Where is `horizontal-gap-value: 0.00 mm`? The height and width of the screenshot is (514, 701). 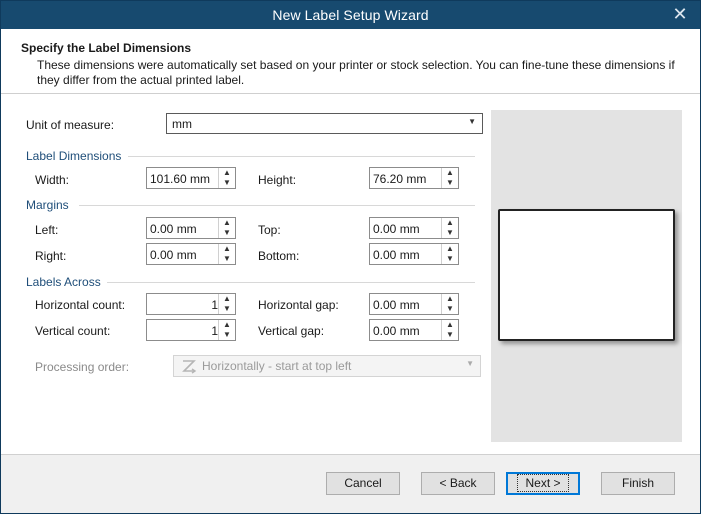
horizontal-gap-value: 0.00 mm is located at coordinates (396, 305).